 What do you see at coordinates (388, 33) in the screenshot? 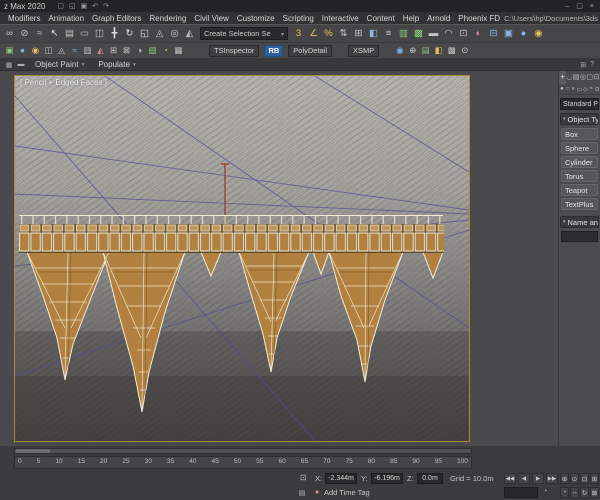
I see `align-icon: ≡` at bounding box center [388, 33].